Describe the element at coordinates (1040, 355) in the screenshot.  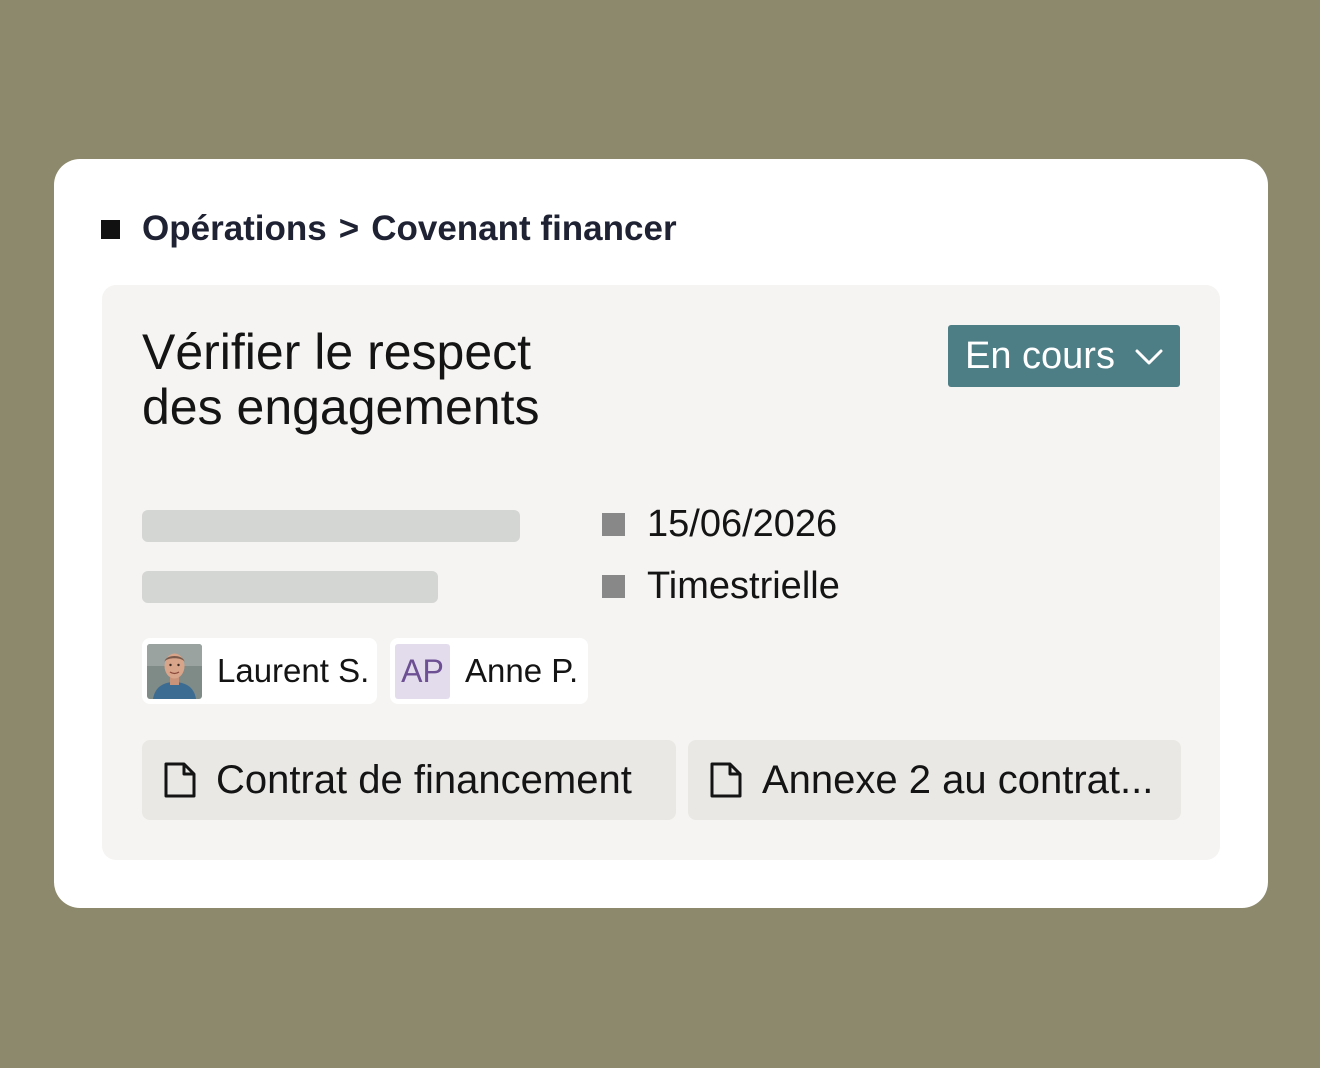
I see `status-label: En cours` at that location.